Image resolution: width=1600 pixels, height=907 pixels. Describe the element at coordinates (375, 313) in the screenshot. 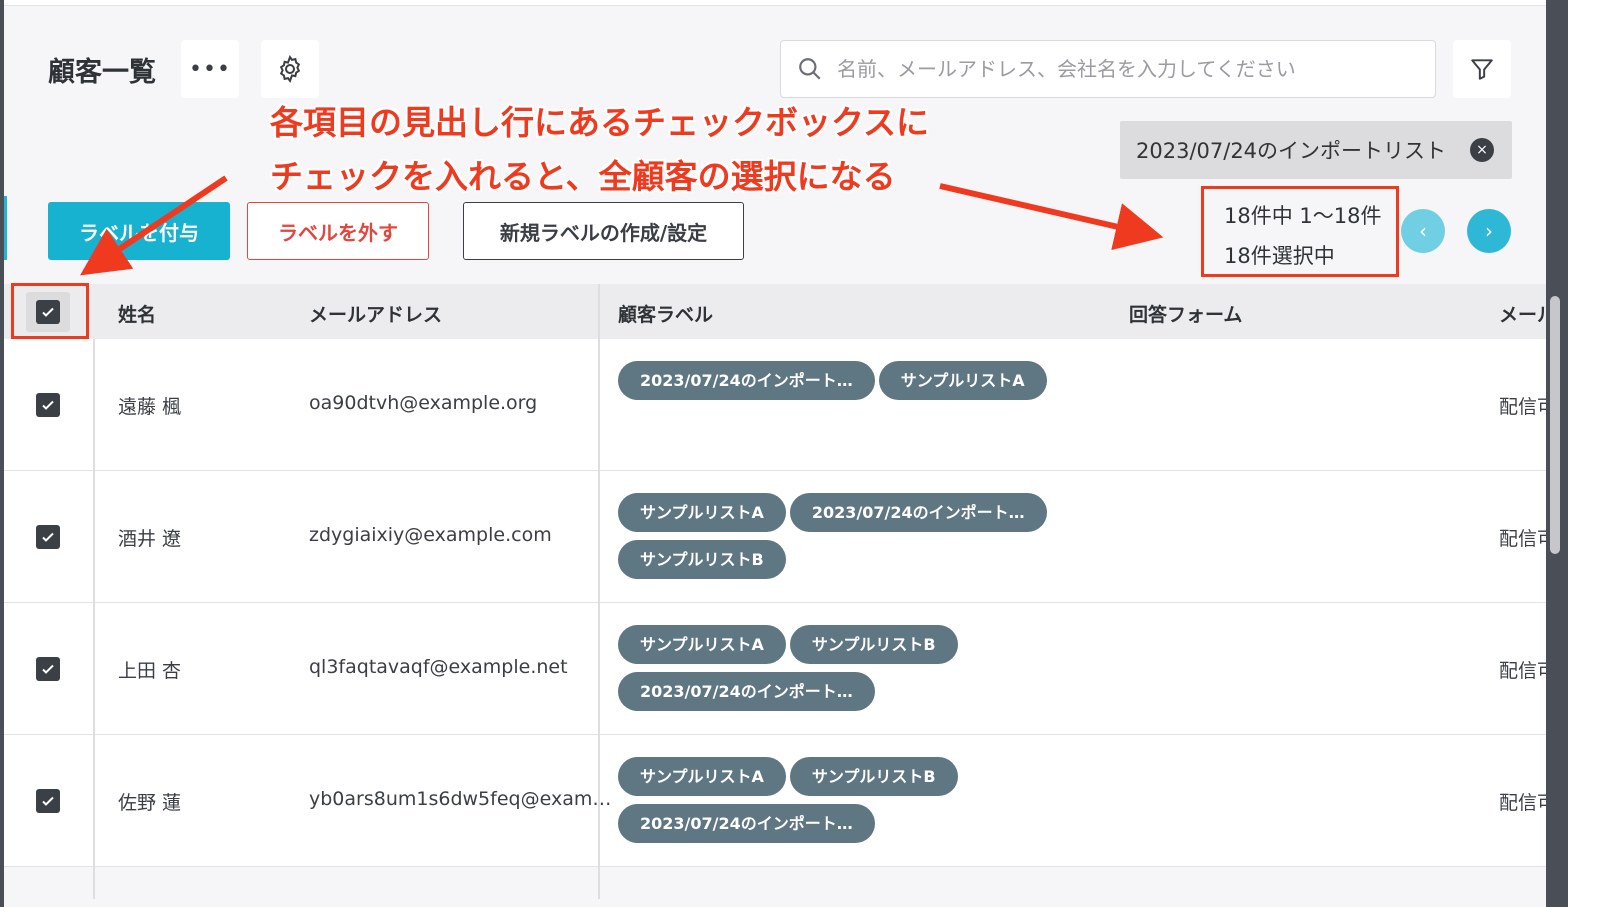

I see `column-header-email: メールアドレス` at that location.